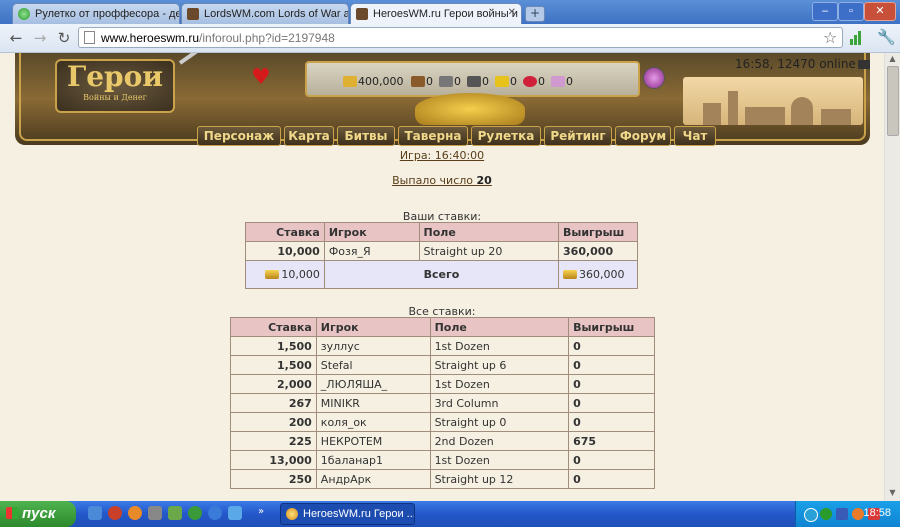 This screenshot has height=527, width=900. What do you see at coordinates (115, 513) in the screenshot?
I see `opera-icon` at bounding box center [115, 513].